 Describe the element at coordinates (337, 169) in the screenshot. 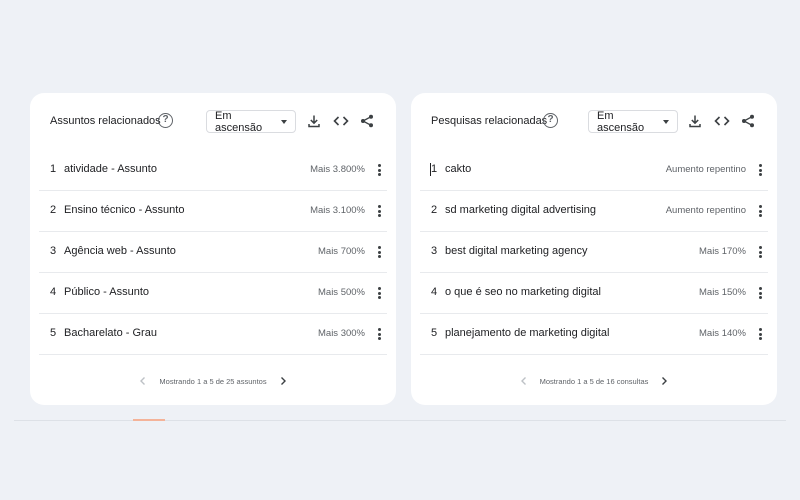

I see `row-value: Mais 3.800%` at that location.